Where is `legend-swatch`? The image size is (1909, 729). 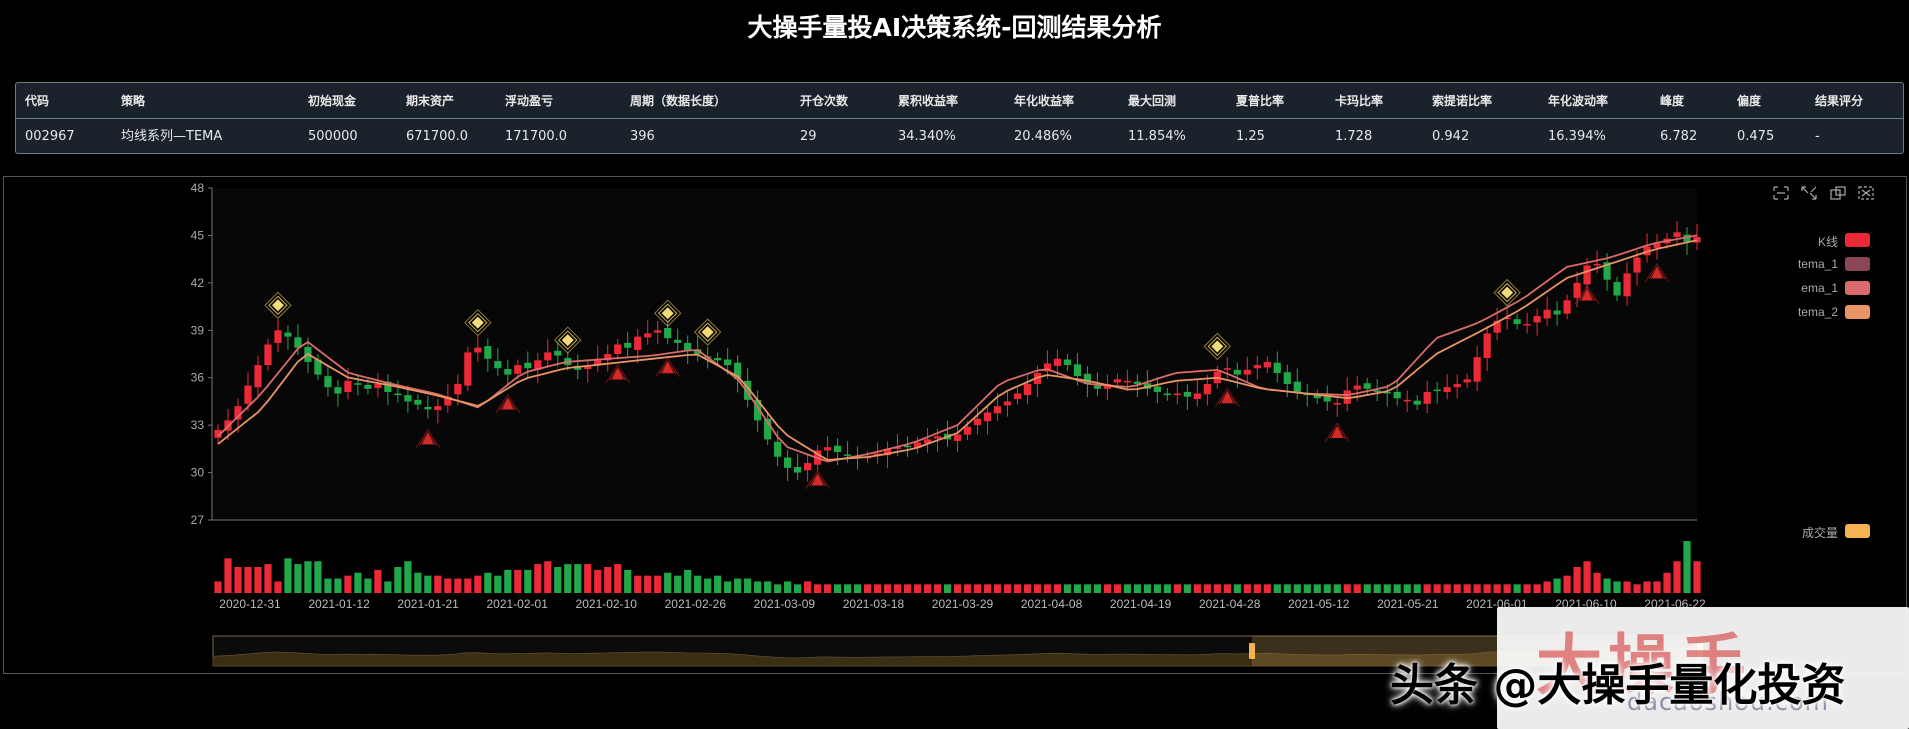
legend-swatch is located at coordinates (1857, 264).